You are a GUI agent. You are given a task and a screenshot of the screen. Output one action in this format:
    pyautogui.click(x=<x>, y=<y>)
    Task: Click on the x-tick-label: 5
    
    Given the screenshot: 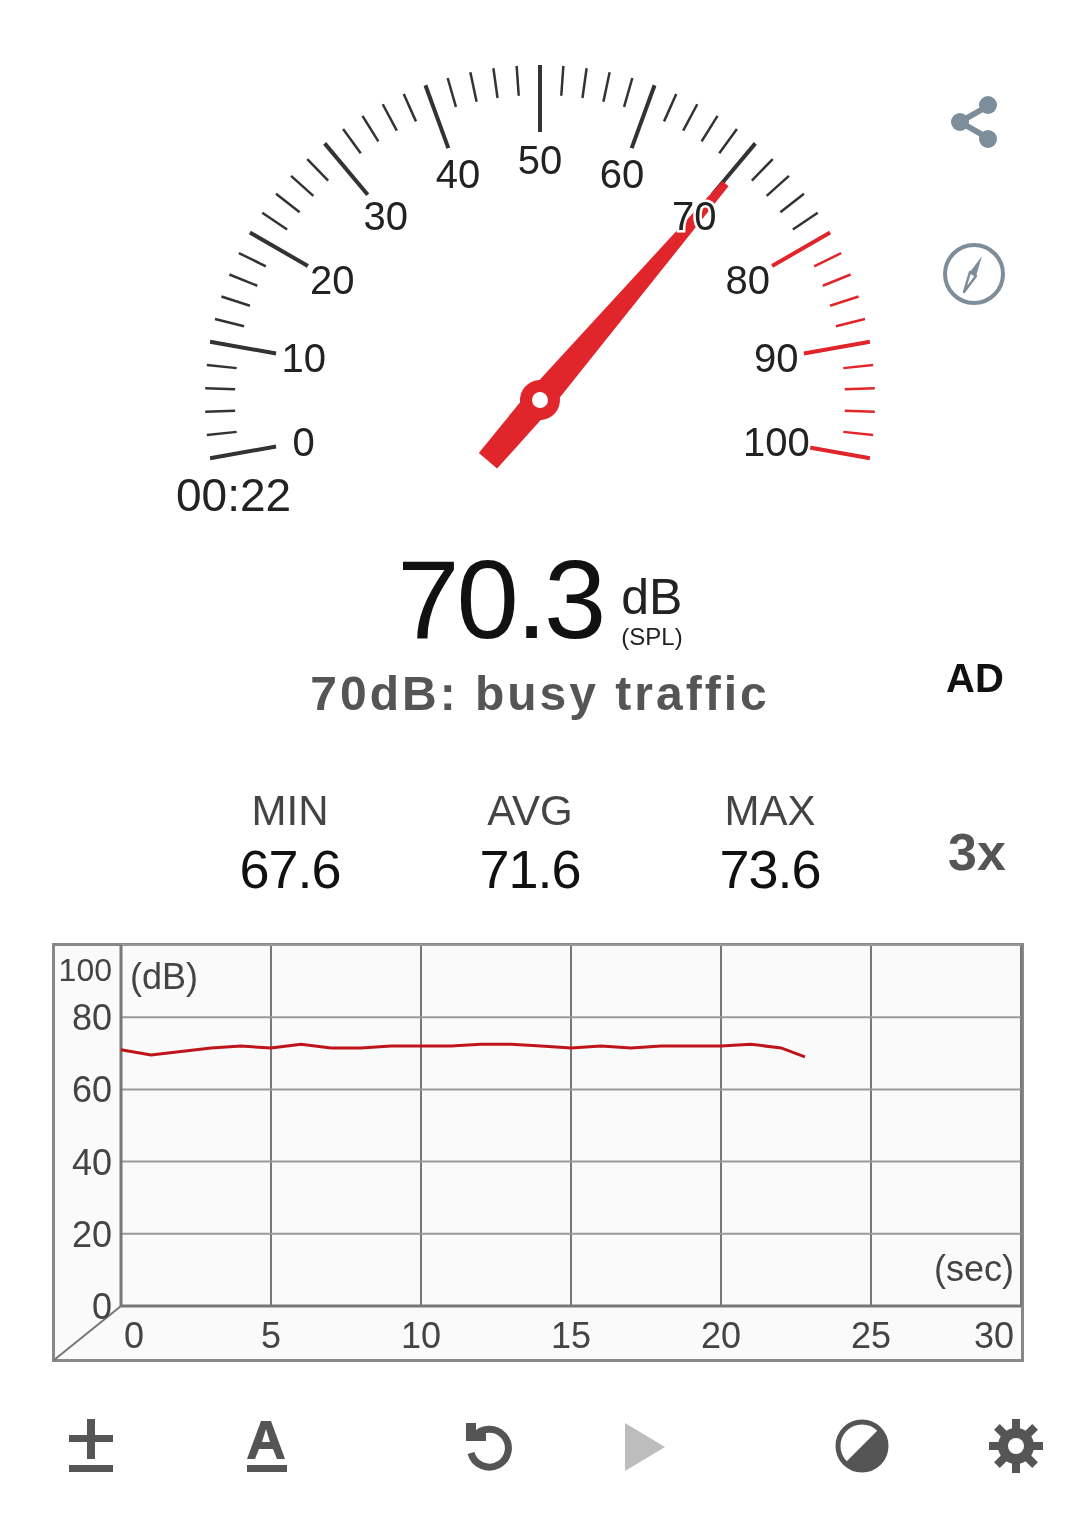 What is the action you would take?
    pyautogui.click(x=271, y=1335)
    